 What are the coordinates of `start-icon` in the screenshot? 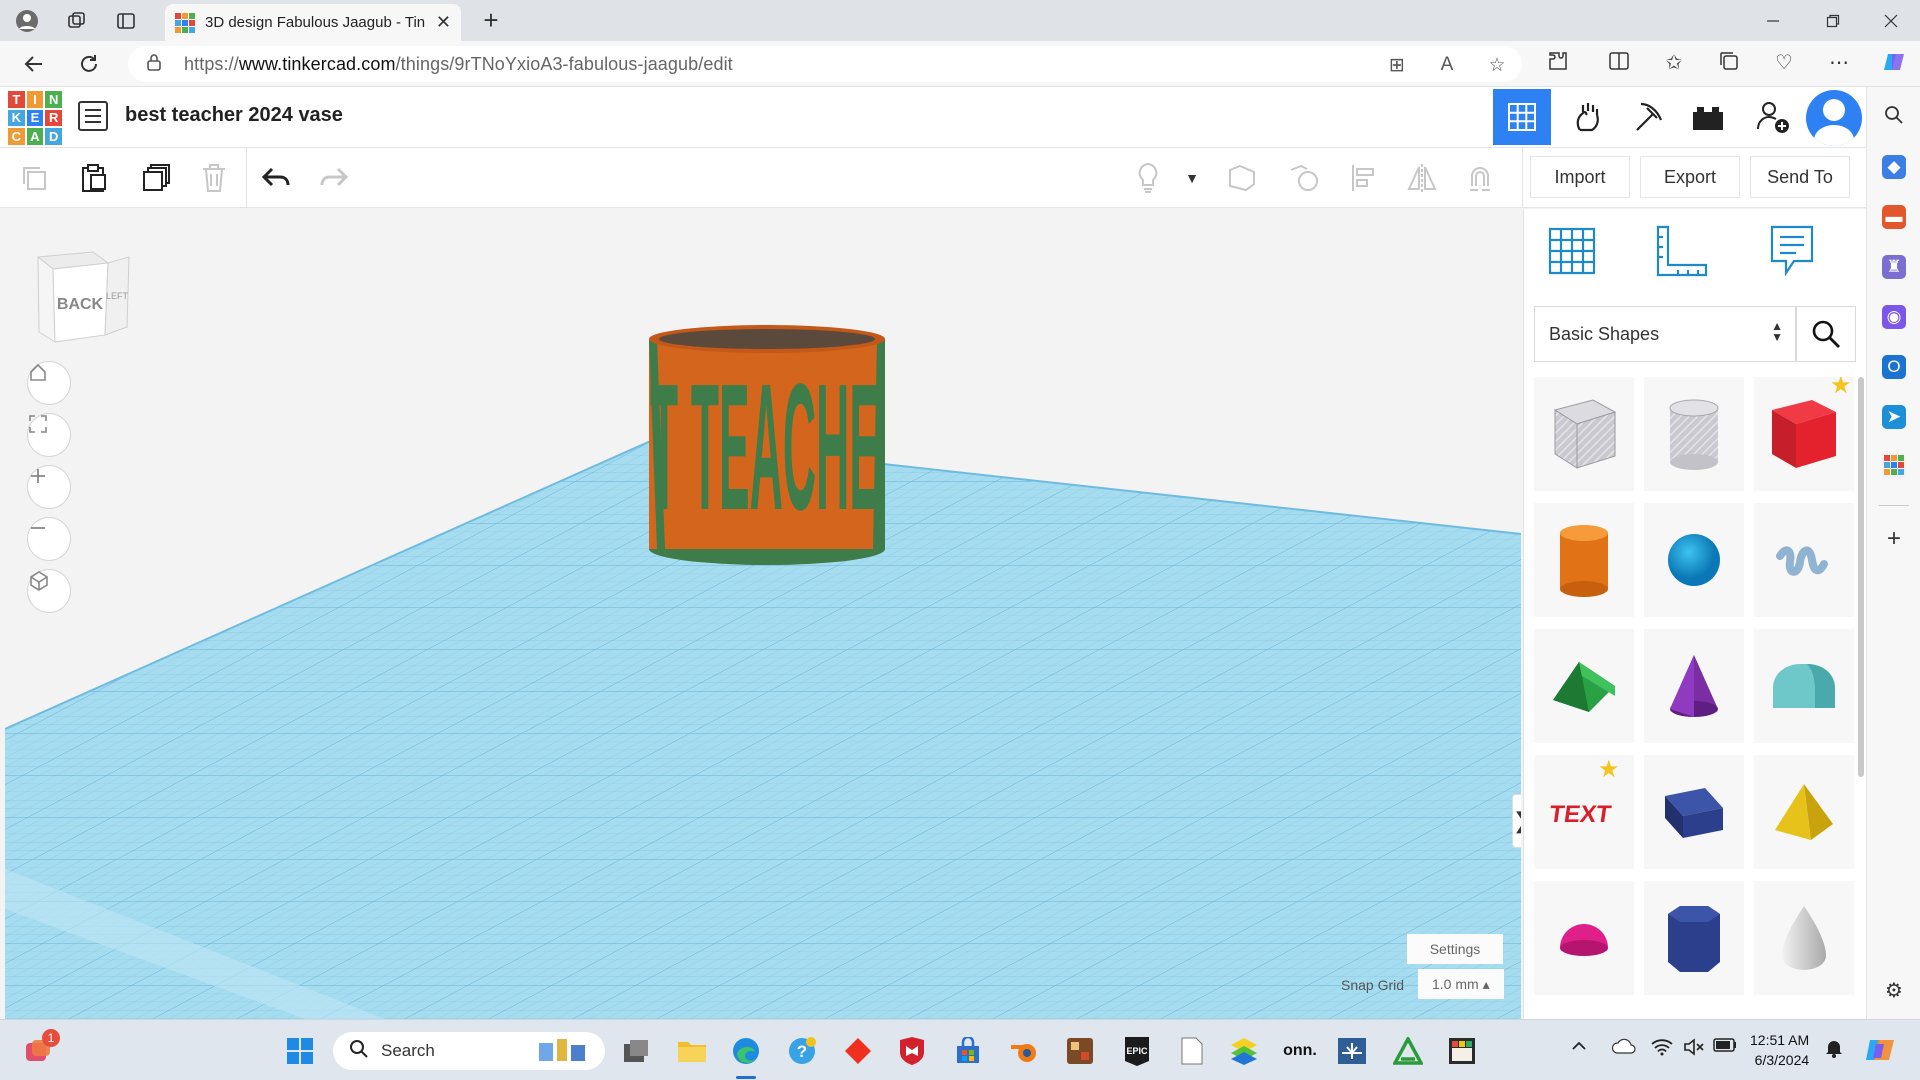 It's located at (300, 1051).